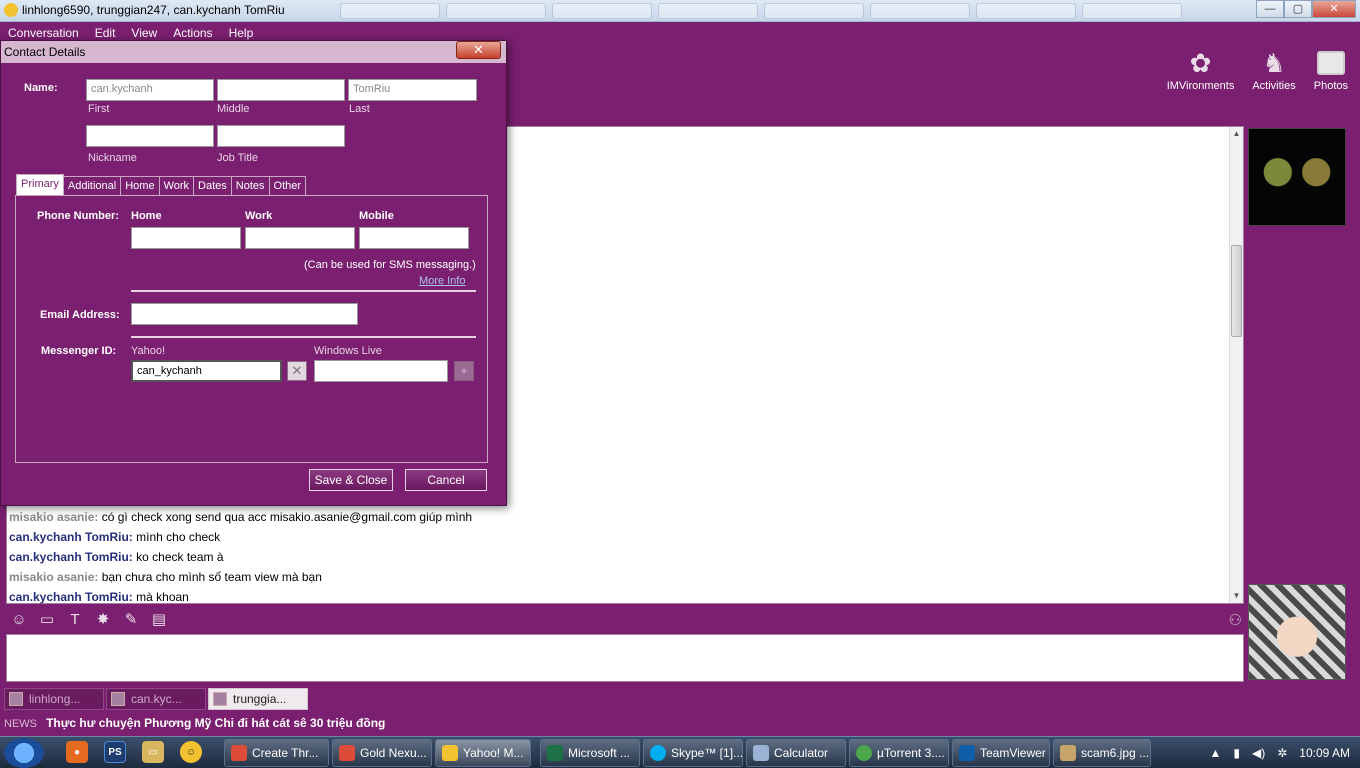 The height and width of the screenshot is (768, 1360). Describe the element at coordinates (442, 281) in the screenshot. I see `more-info-link: More Info` at that location.